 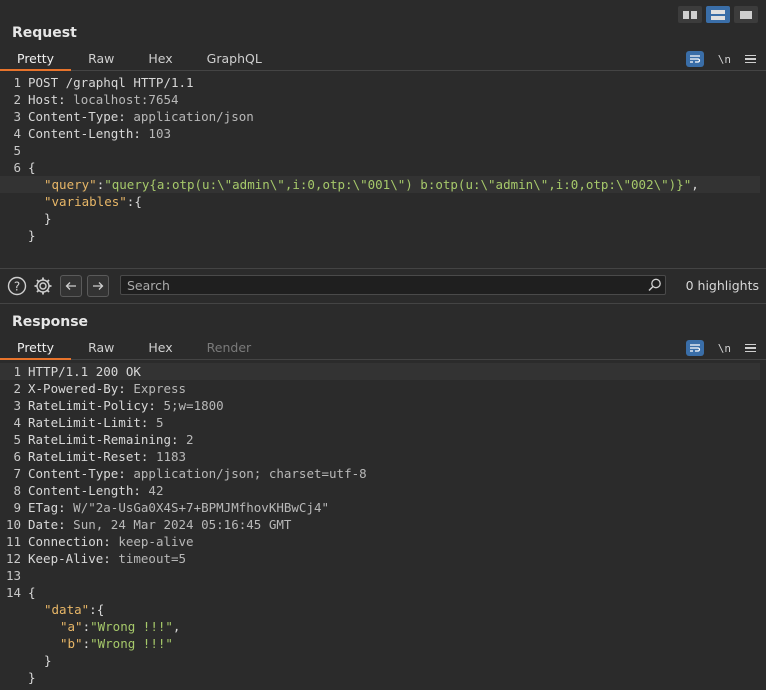 What do you see at coordinates (148, 524) in the screenshot?
I see `response-line: 10 Date: Sun, 24 Mar 2024 05:16:45 GMT` at bounding box center [148, 524].